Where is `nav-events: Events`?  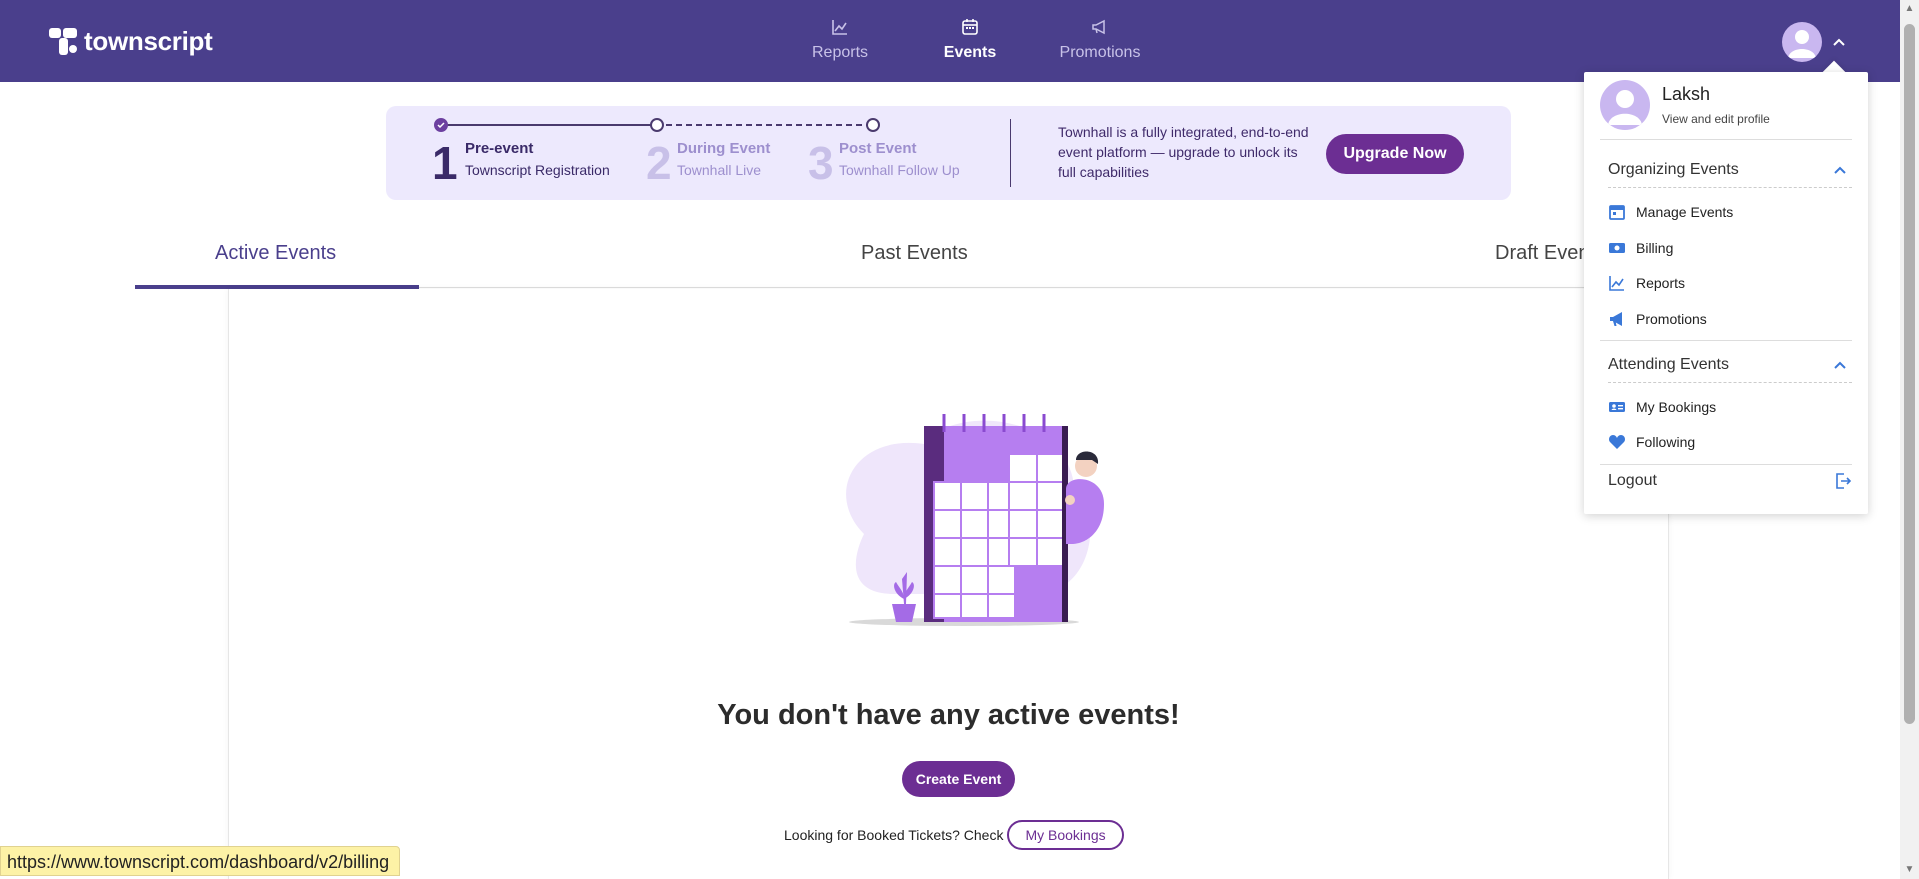
nav-events: Events is located at coordinates (970, 40).